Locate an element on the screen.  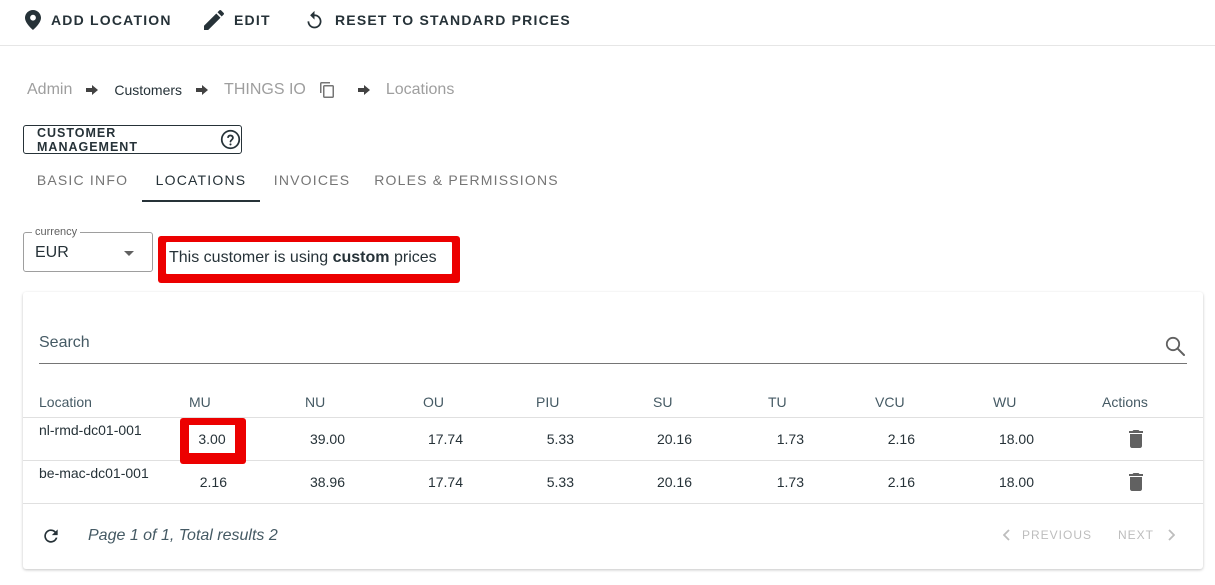
previous-page-button: PREVIOUS is located at coordinates (1047, 535).